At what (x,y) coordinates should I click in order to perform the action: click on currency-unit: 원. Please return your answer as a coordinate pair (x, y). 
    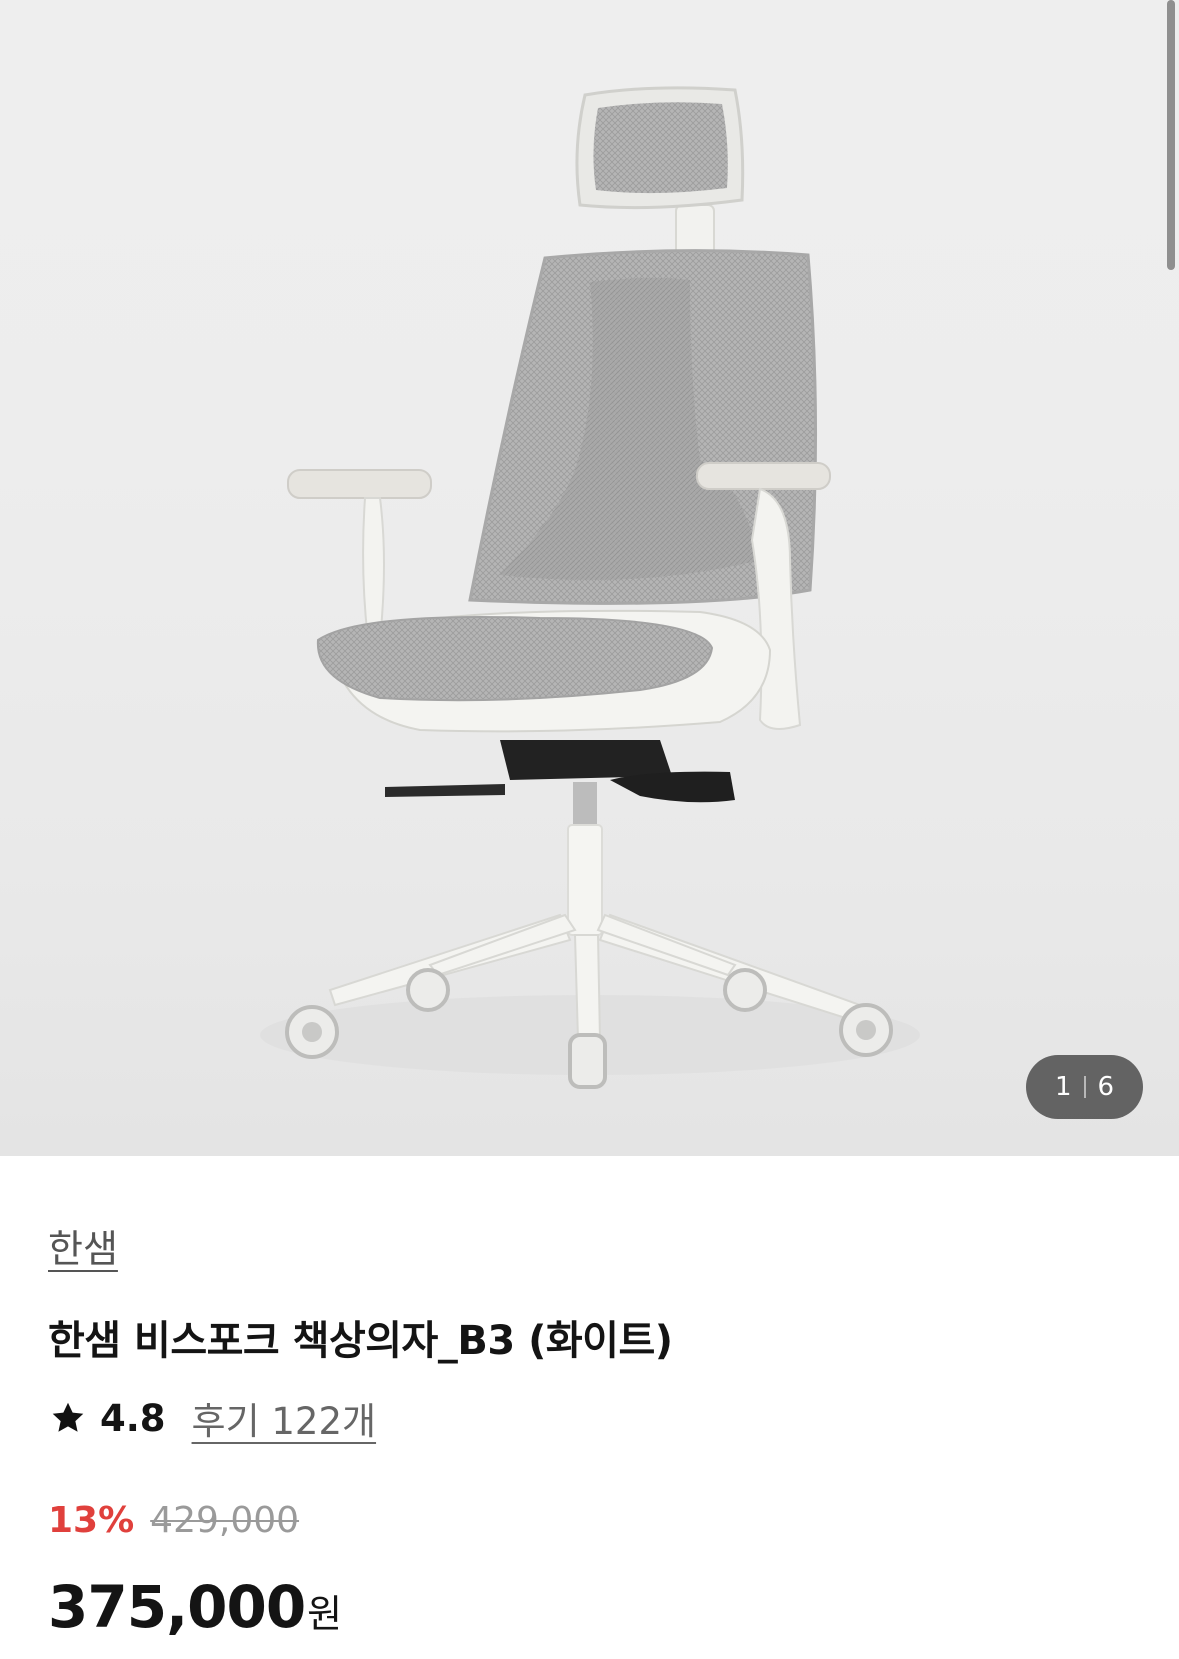
    Looking at the image, I should click on (325, 1614).